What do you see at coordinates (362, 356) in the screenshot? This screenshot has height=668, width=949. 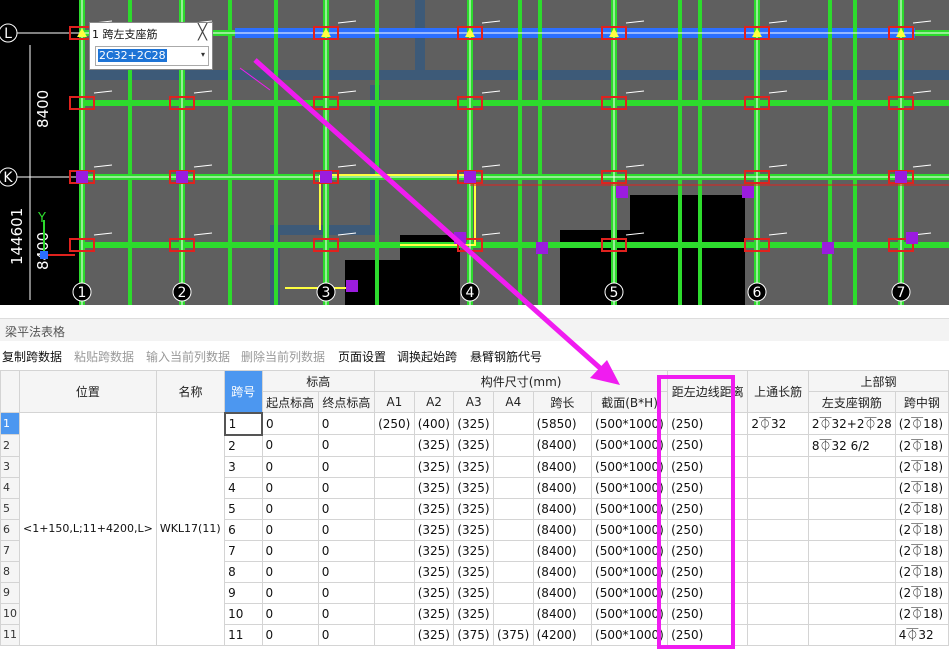 I see `page-setup-button: 页面设置` at bounding box center [362, 356].